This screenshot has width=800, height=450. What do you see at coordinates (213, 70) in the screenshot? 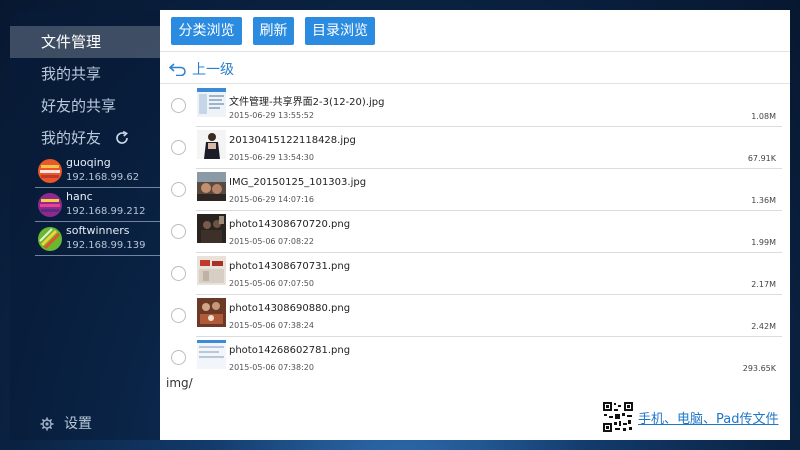
I see `go-up-label: 上一级` at bounding box center [213, 70].